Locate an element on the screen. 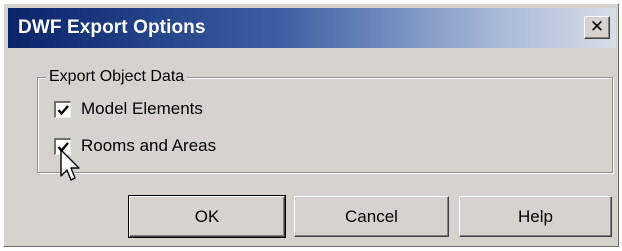 The image size is (622, 251). model-elements-checkbox is located at coordinates (62, 109).